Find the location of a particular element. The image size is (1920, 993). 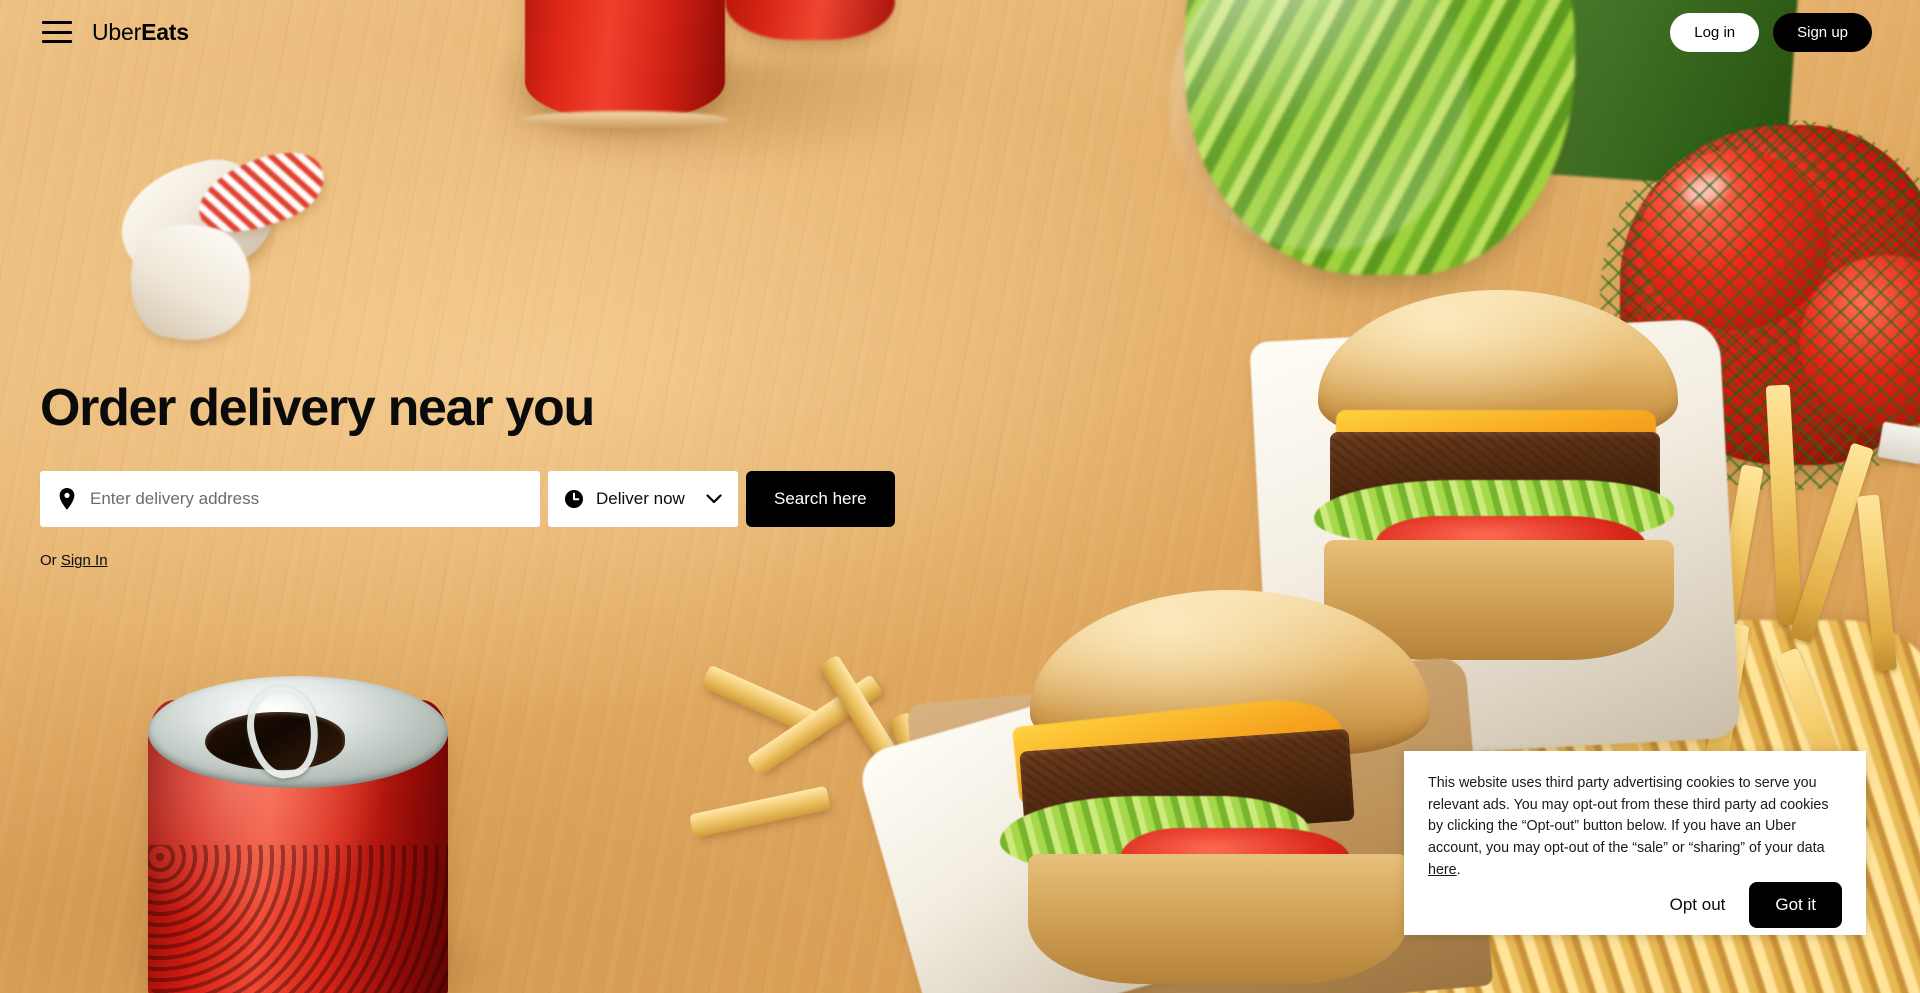

login-button: Log in is located at coordinates (1715, 32).